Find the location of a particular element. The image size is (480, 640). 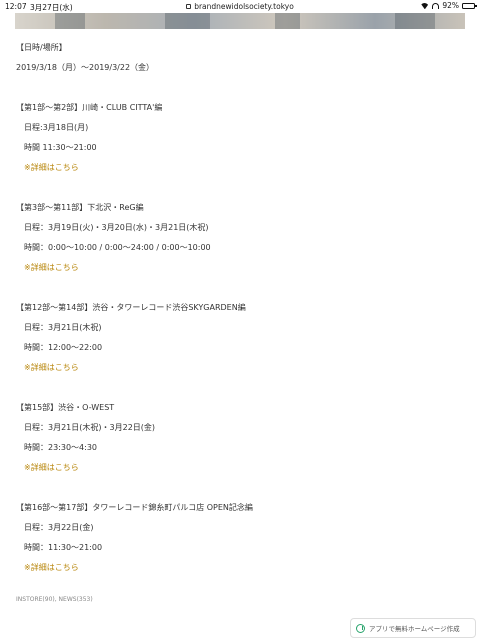

date-place-heading: 【日時/場所】 is located at coordinates (41, 47).